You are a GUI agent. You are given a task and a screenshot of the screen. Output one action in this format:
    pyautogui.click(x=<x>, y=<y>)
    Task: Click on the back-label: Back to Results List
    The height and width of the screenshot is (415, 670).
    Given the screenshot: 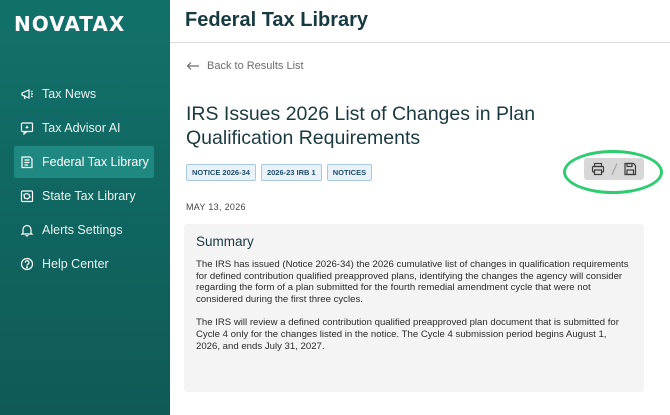 What is the action you would take?
    pyautogui.click(x=255, y=66)
    